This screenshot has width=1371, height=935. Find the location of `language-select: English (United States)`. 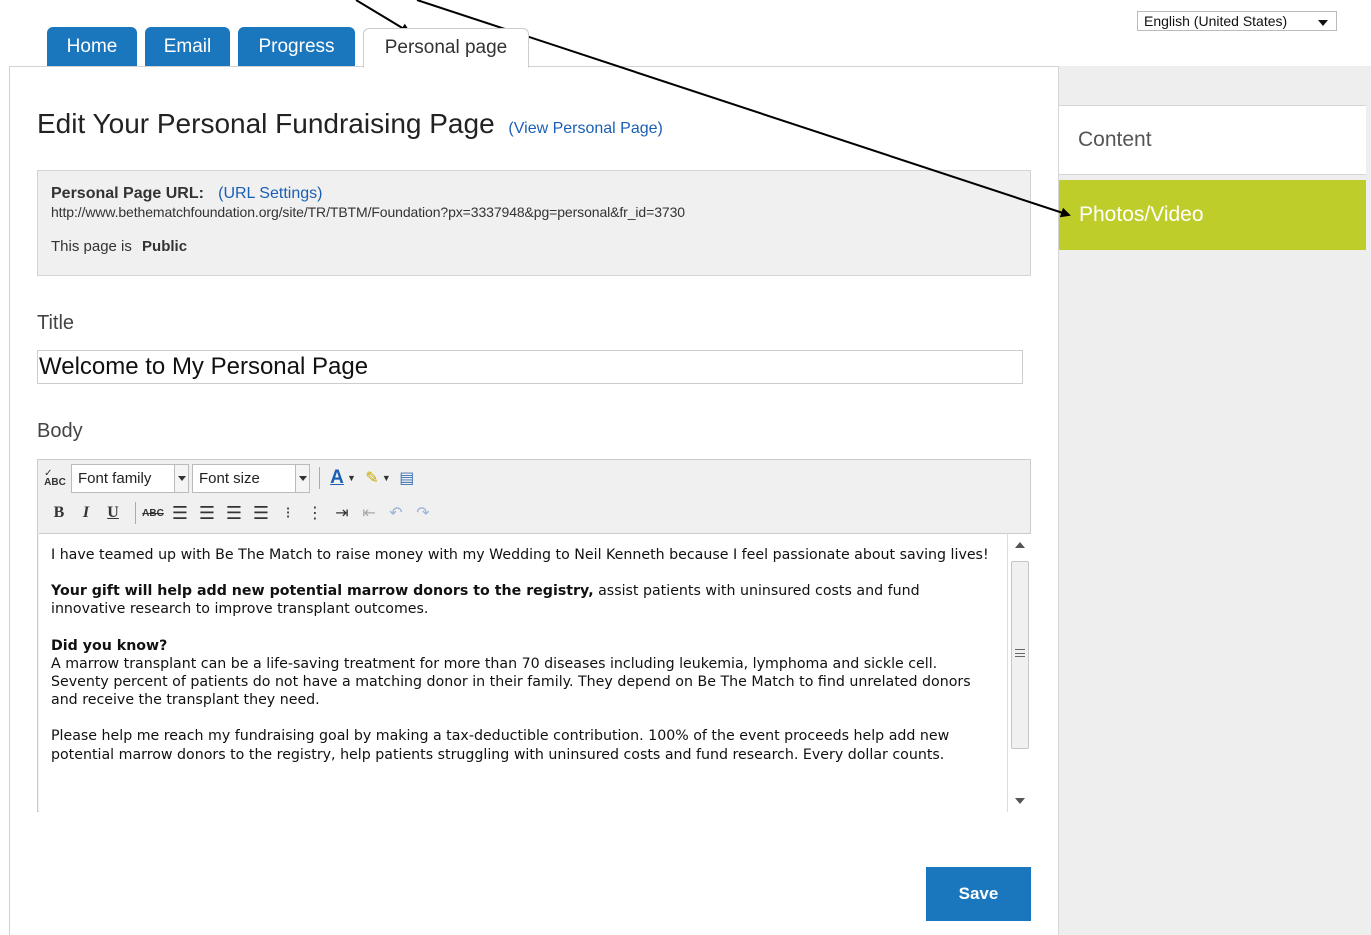

language-select: English (United States) is located at coordinates (1237, 21).